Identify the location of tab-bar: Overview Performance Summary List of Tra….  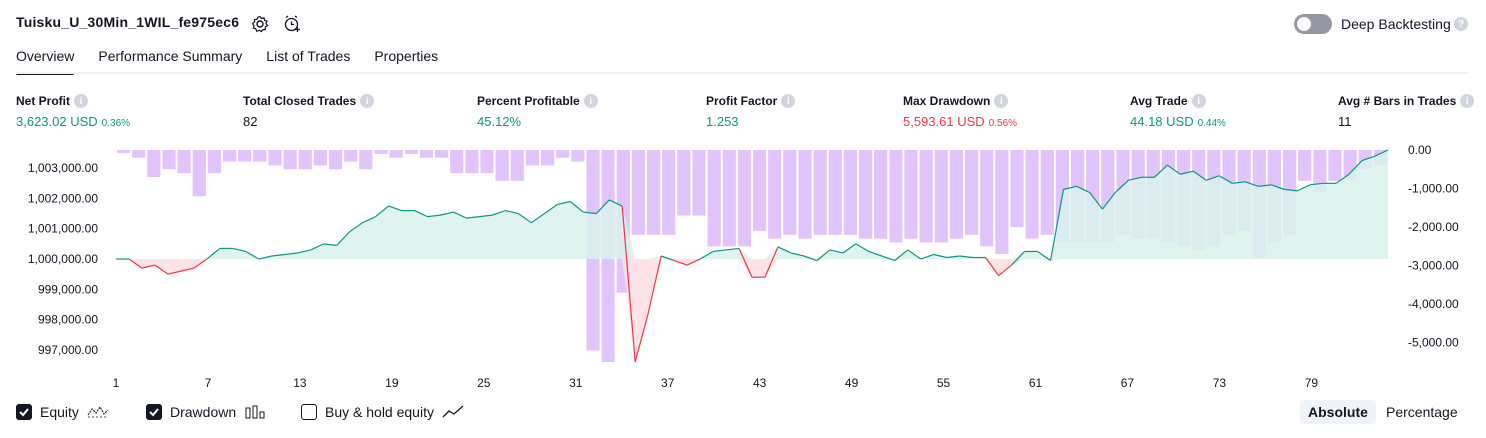
(239, 61).